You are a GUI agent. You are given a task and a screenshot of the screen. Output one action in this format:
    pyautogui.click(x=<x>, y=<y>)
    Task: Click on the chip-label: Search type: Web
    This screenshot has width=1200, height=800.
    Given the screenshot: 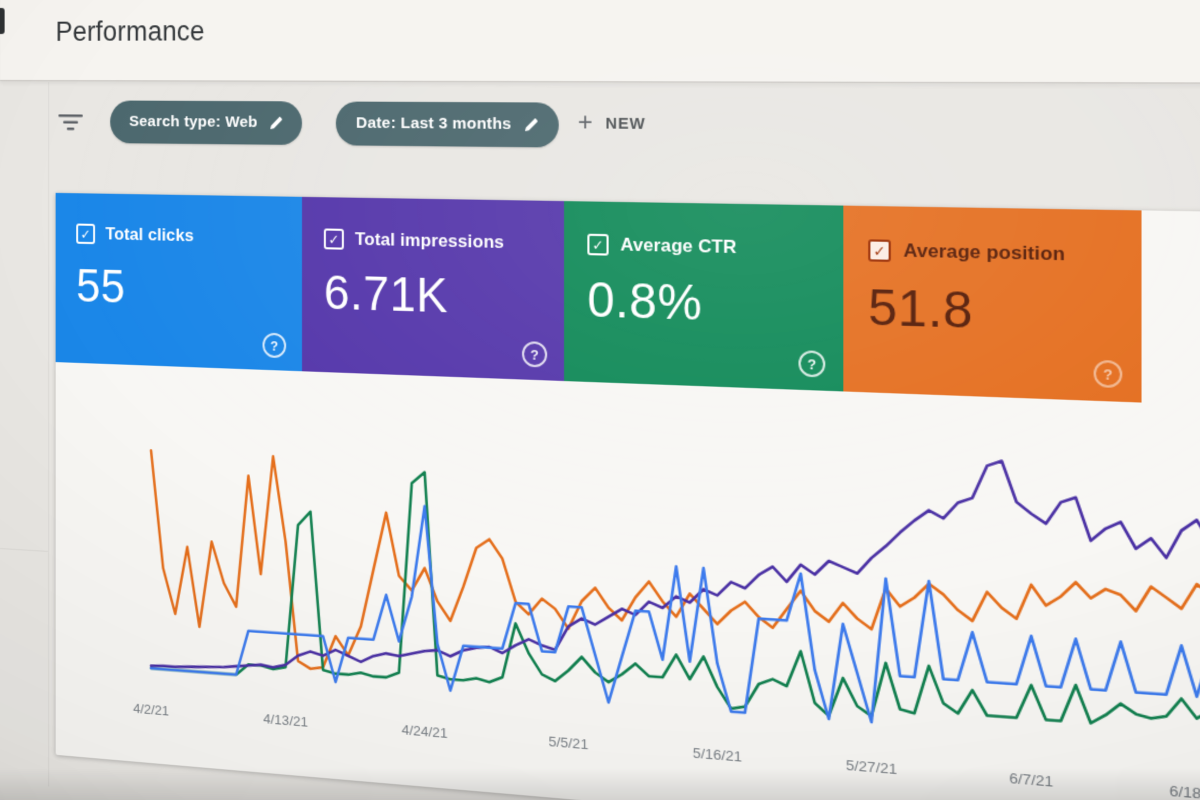 What is the action you would take?
    pyautogui.click(x=193, y=122)
    